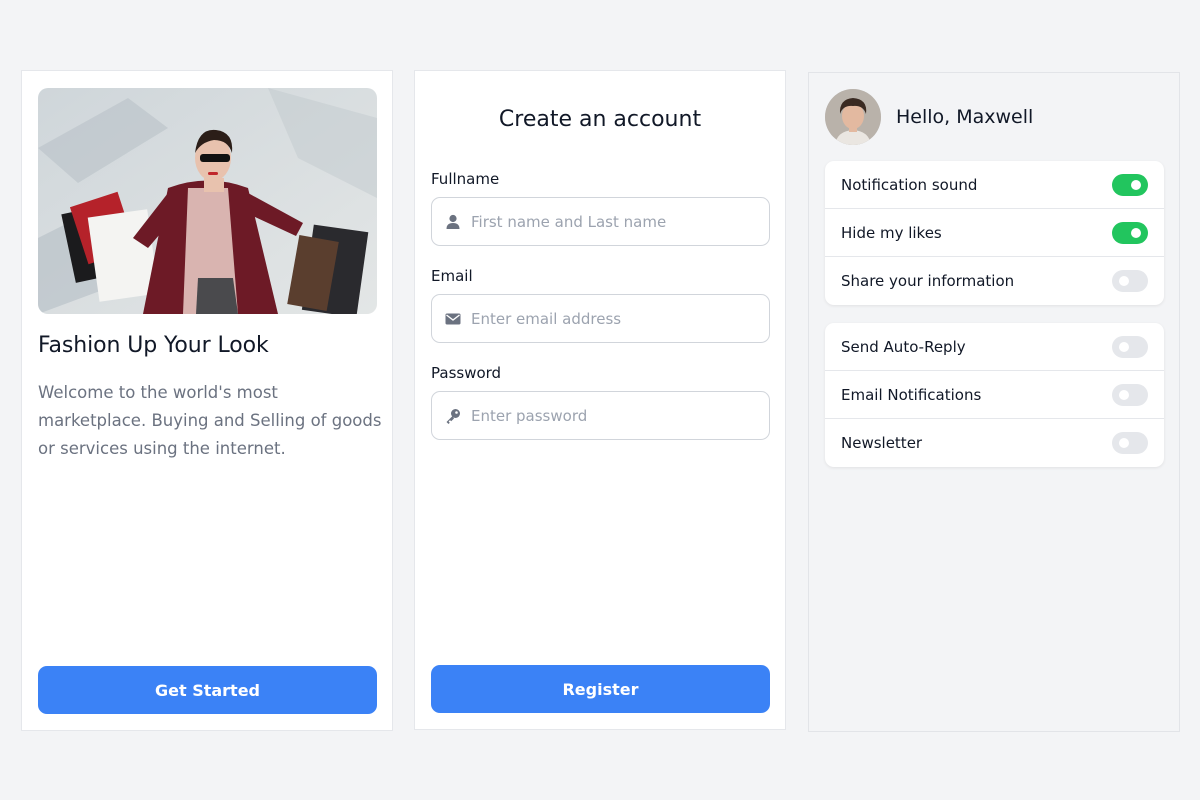 The height and width of the screenshot is (800, 1200). What do you see at coordinates (466, 373) in the screenshot?
I see `password-label: Password` at bounding box center [466, 373].